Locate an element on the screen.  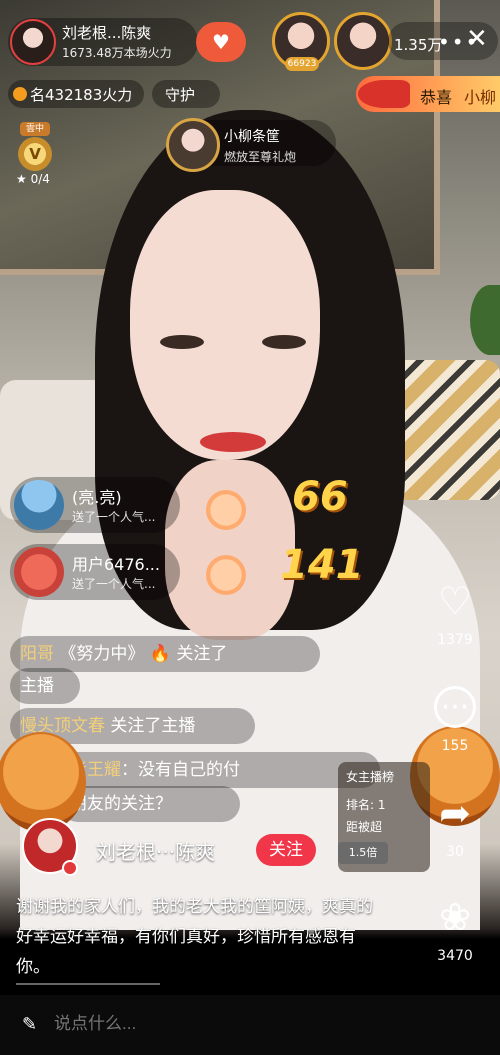
chat-text: 主播 is located at coordinates (37, 686).